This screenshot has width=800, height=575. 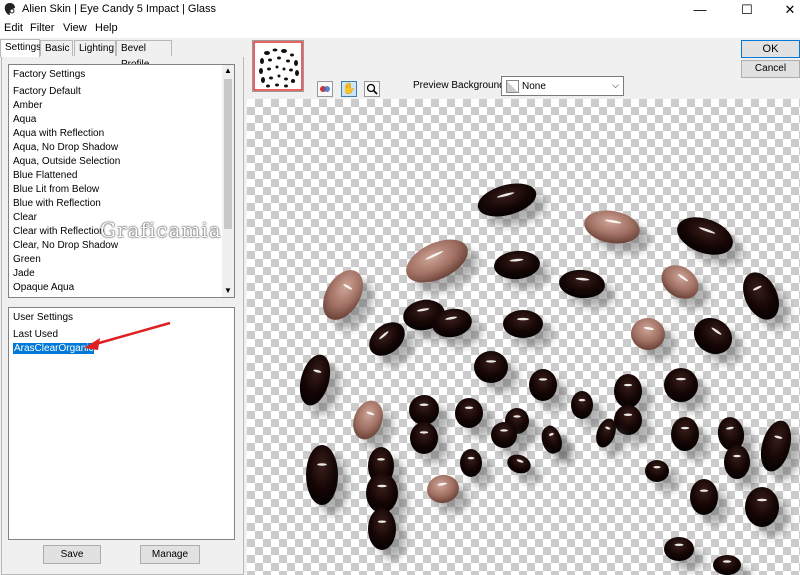 What do you see at coordinates (43, 317) in the screenshot?
I see `user-settings-header: User Settings` at bounding box center [43, 317].